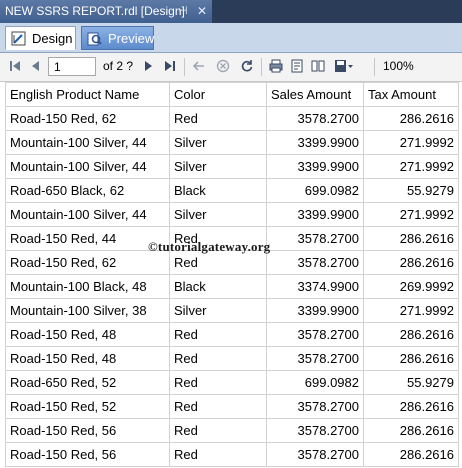 This screenshot has width=462, height=468. Describe the element at coordinates (87, 406) in the screenshot. I see `product-name-cell: Road-150 Red, 52` at that location.